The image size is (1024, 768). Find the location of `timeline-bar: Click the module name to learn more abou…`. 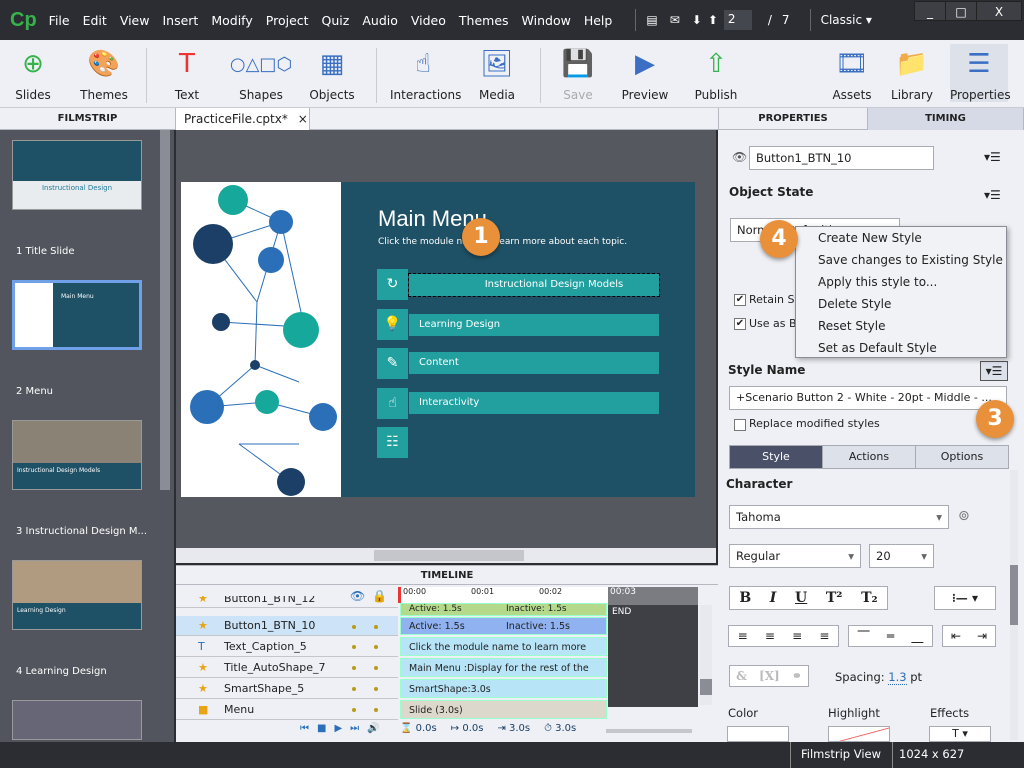

timeline-bar: Click the module name to learn more abou… is located at coordinates (503, 654).